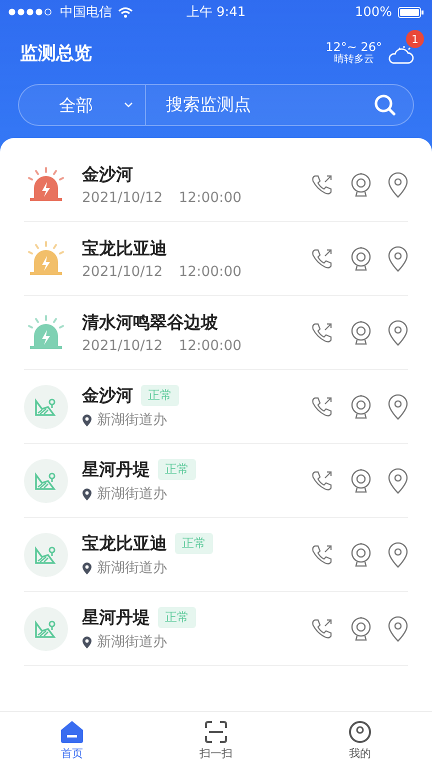 The height and width of the screenshot is (768, 432). What do you see at coordinates (411, 12) in the screenshot?
I see `battery-icon` at bounding box center [411, 12].